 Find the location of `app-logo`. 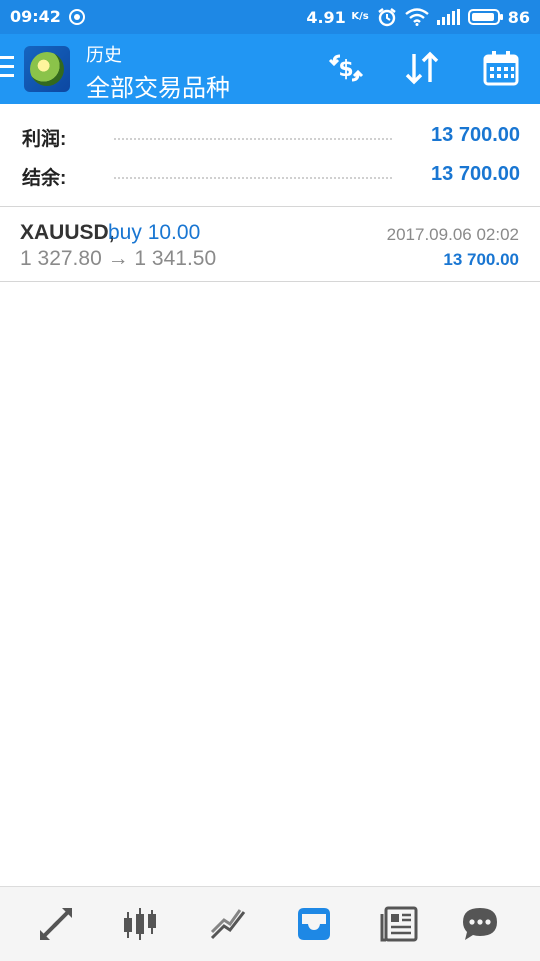

app-logo is located at coordinates (47, 69).